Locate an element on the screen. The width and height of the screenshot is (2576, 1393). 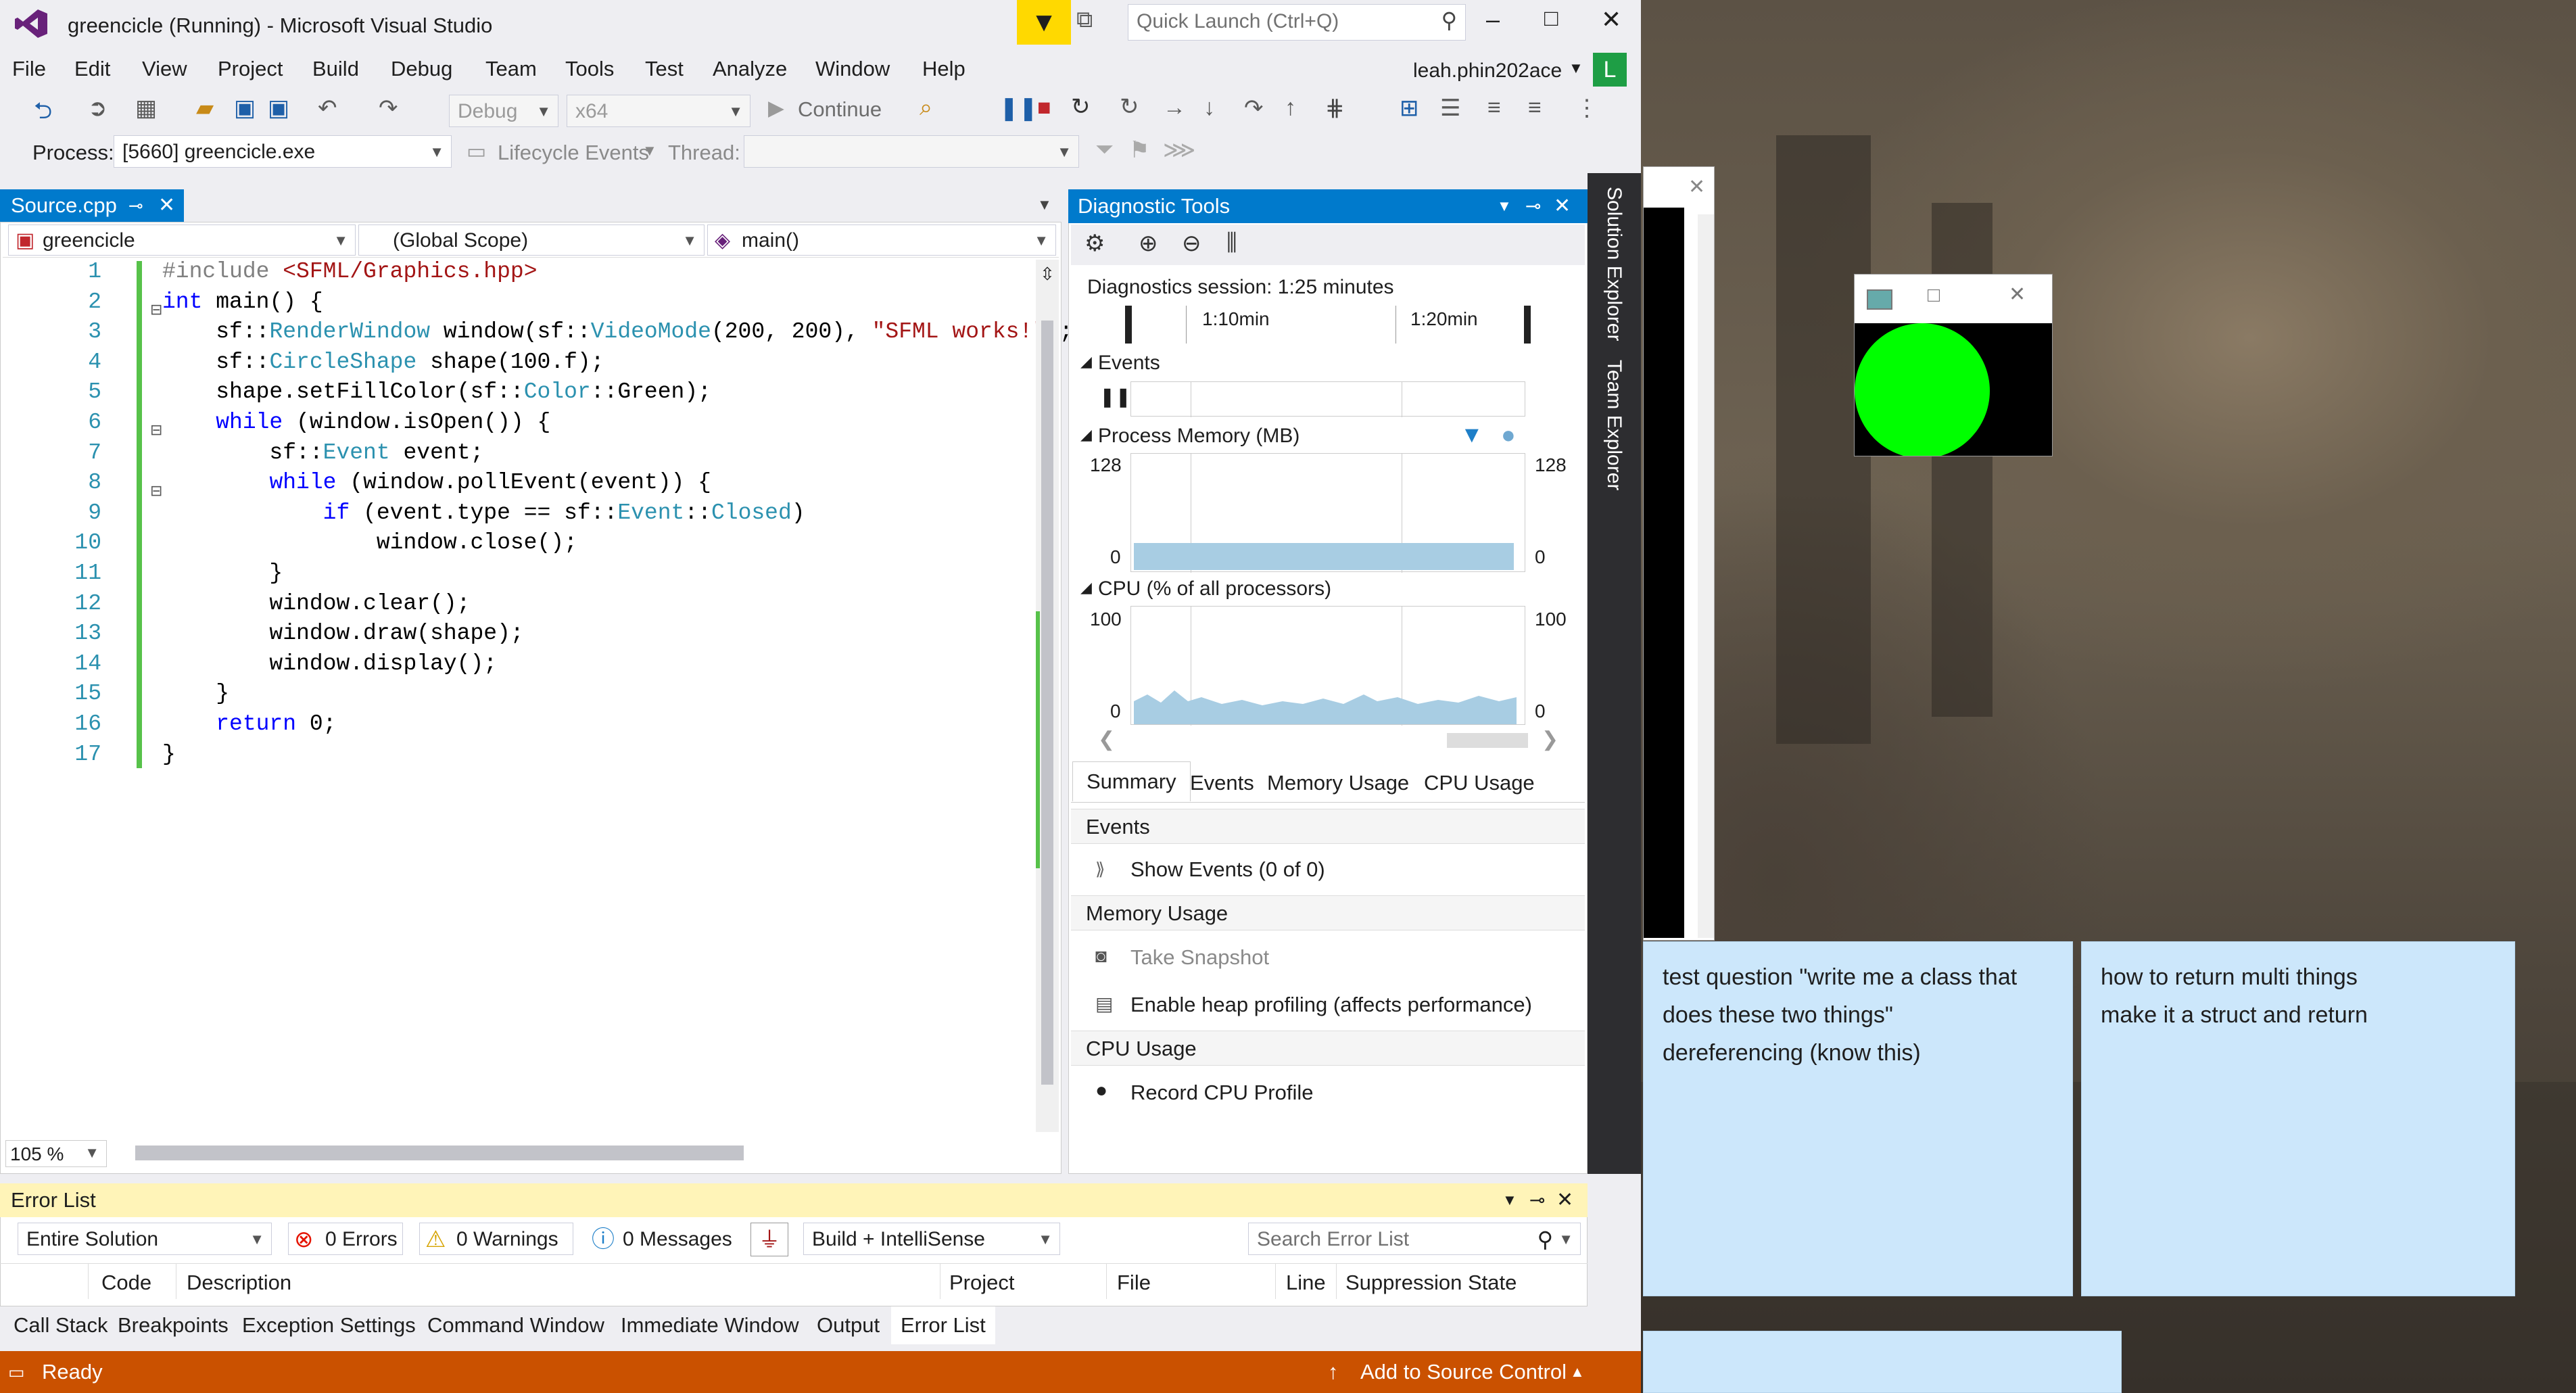
column-code: Code is located at coordinates (126, 1283).